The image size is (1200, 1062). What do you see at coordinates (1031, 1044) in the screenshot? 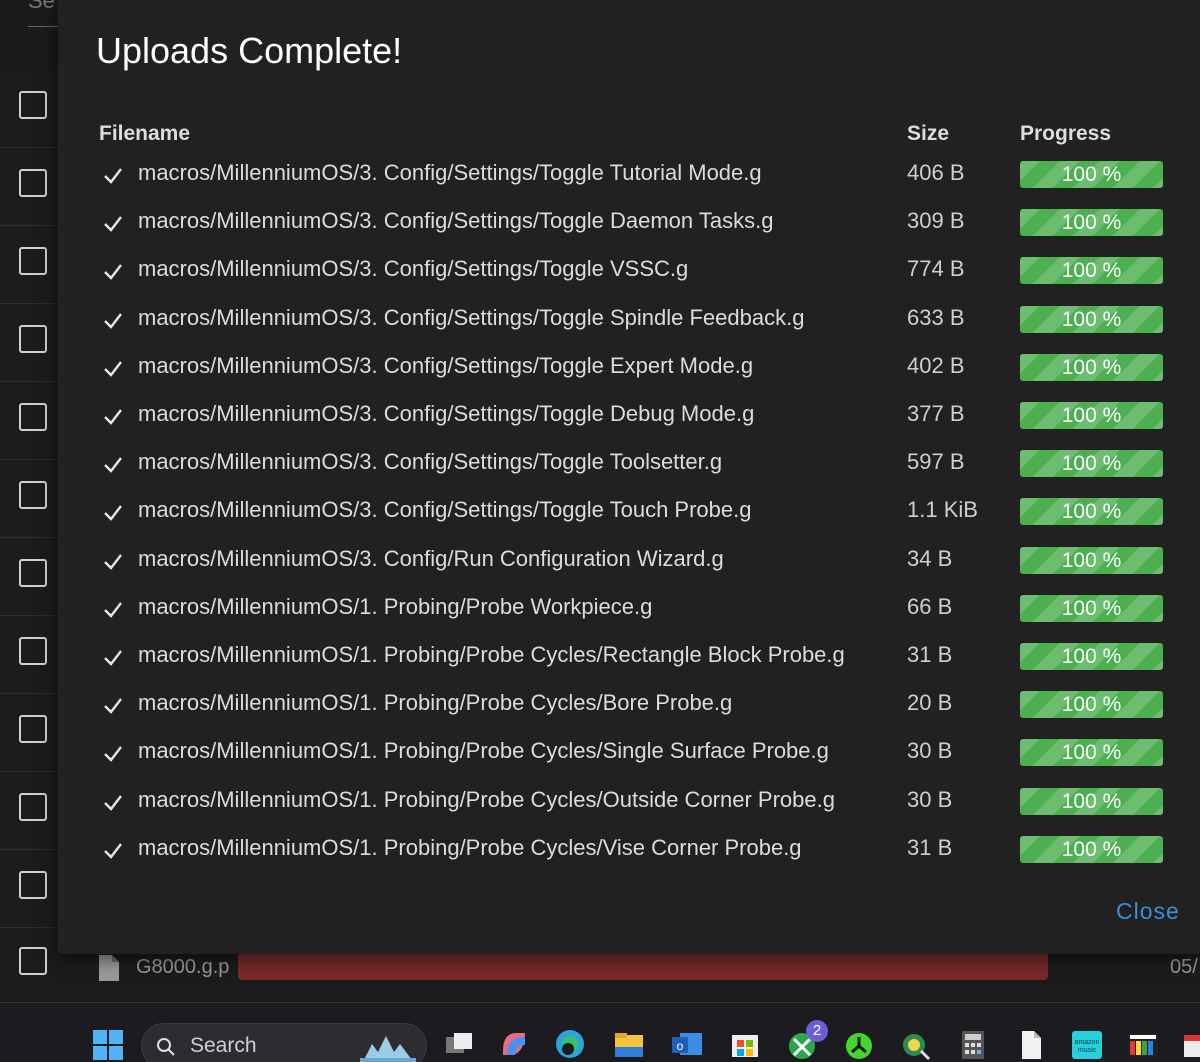
I see `document-icon` at bounding box center [1031, 1044].